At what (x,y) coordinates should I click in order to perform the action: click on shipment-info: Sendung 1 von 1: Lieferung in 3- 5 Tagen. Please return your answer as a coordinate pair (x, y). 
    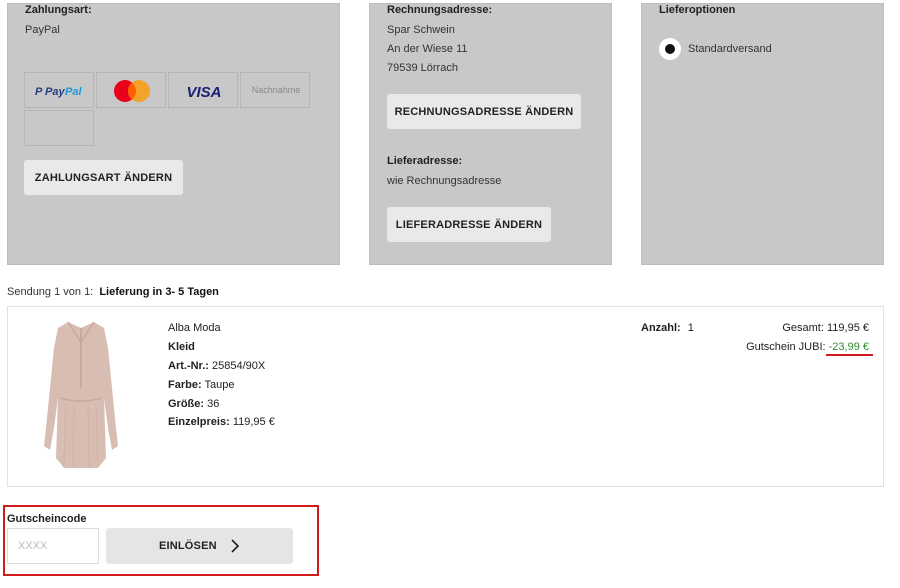
    Looking at the image, I should click on (113, 292).